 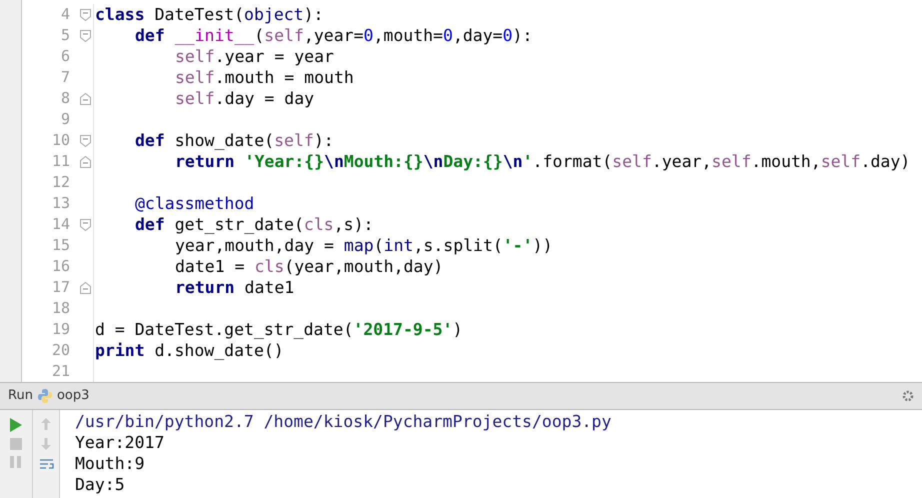 I want to click on code-line: def show_date(self):, so click(x=234, y=140).